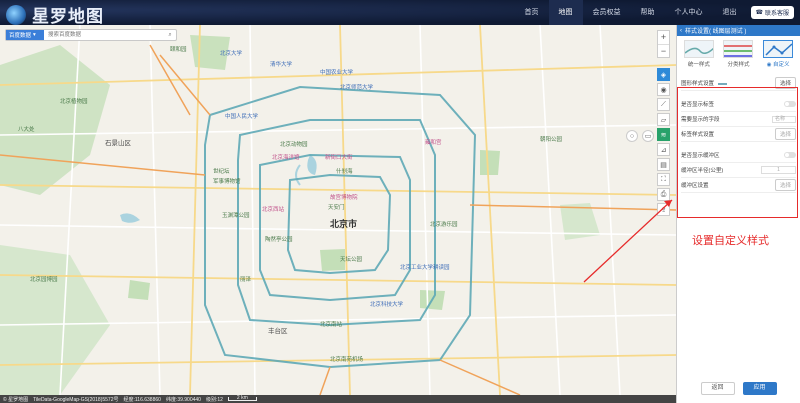  Describe the element at coordinates (730, 241) in the screenshot. I see `annotation-text: 设置自定义样式` at that location.